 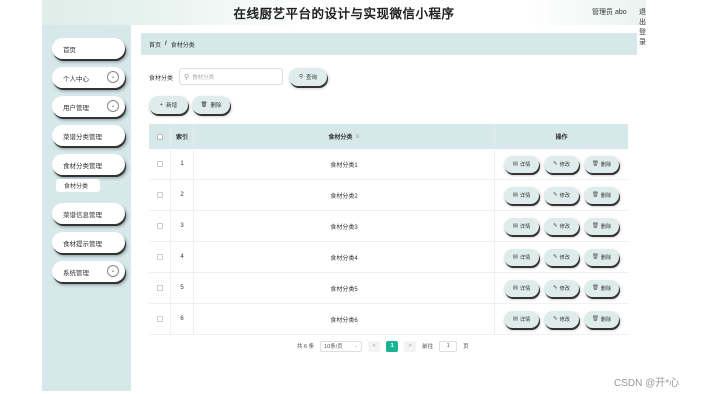 I want to click on goto-page-input: 1, so click(x=448, y=346).